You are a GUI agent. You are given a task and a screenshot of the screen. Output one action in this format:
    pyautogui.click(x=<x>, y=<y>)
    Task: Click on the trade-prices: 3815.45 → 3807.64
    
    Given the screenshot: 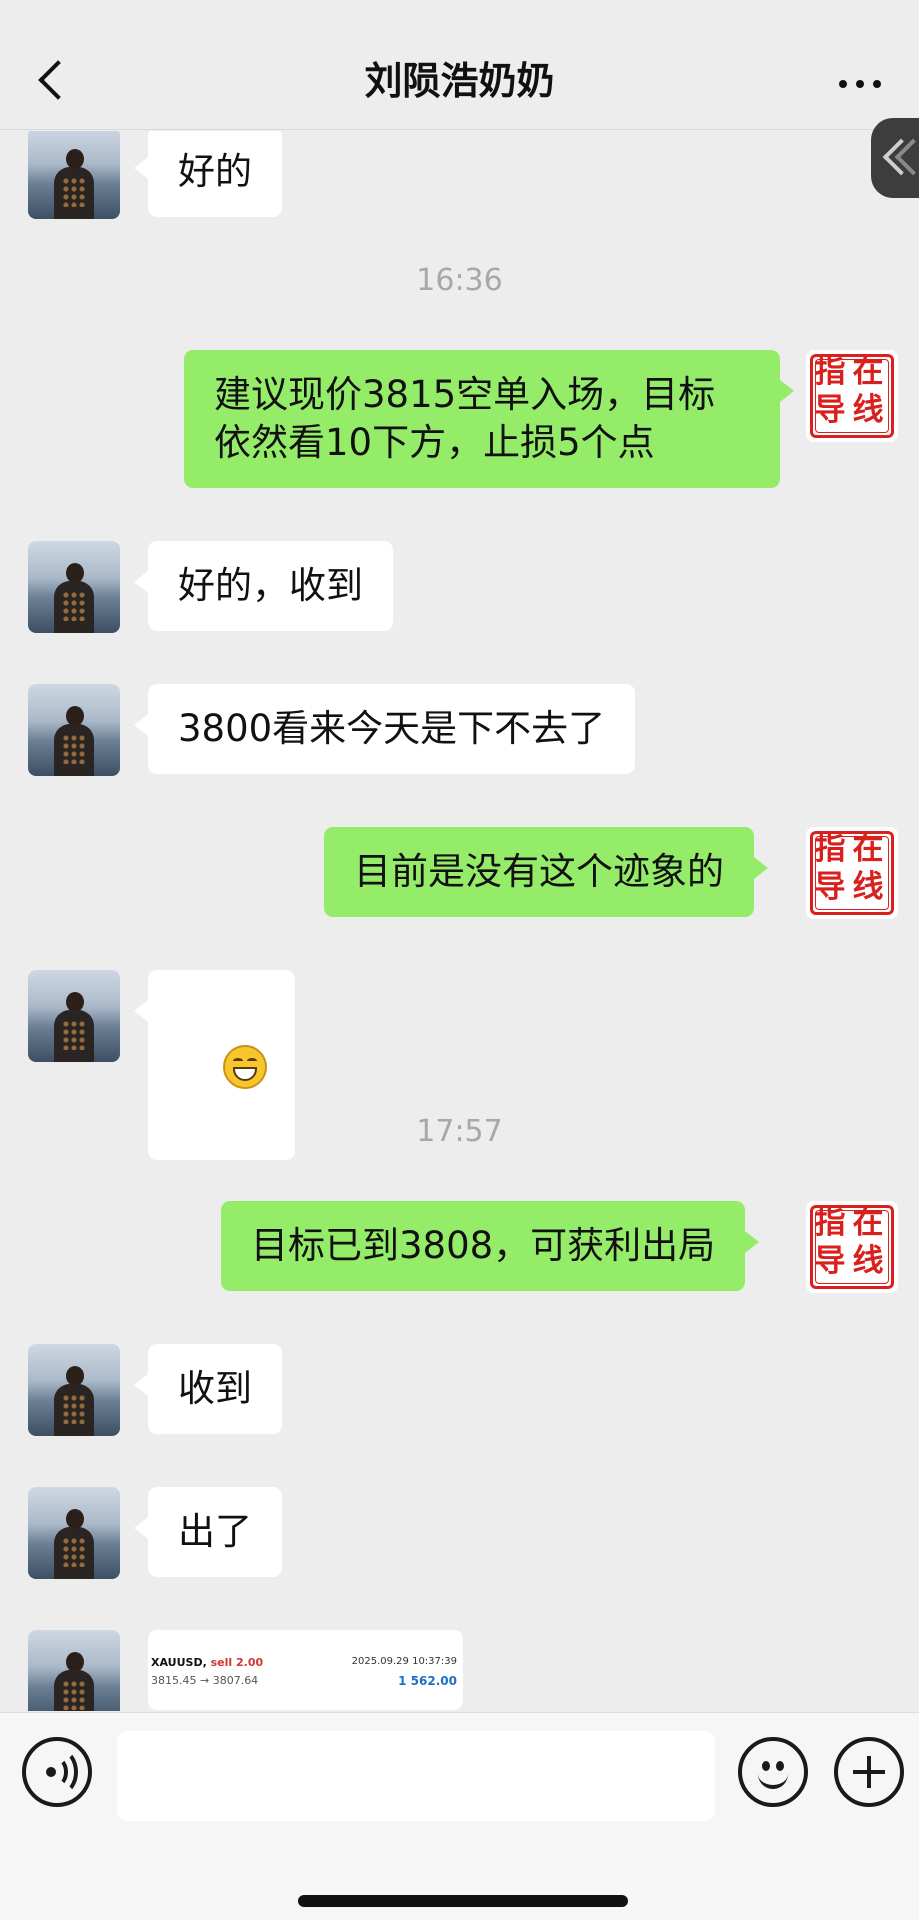 What is the action you would take?
    pyautogui.click(x=205, y=1680)
    